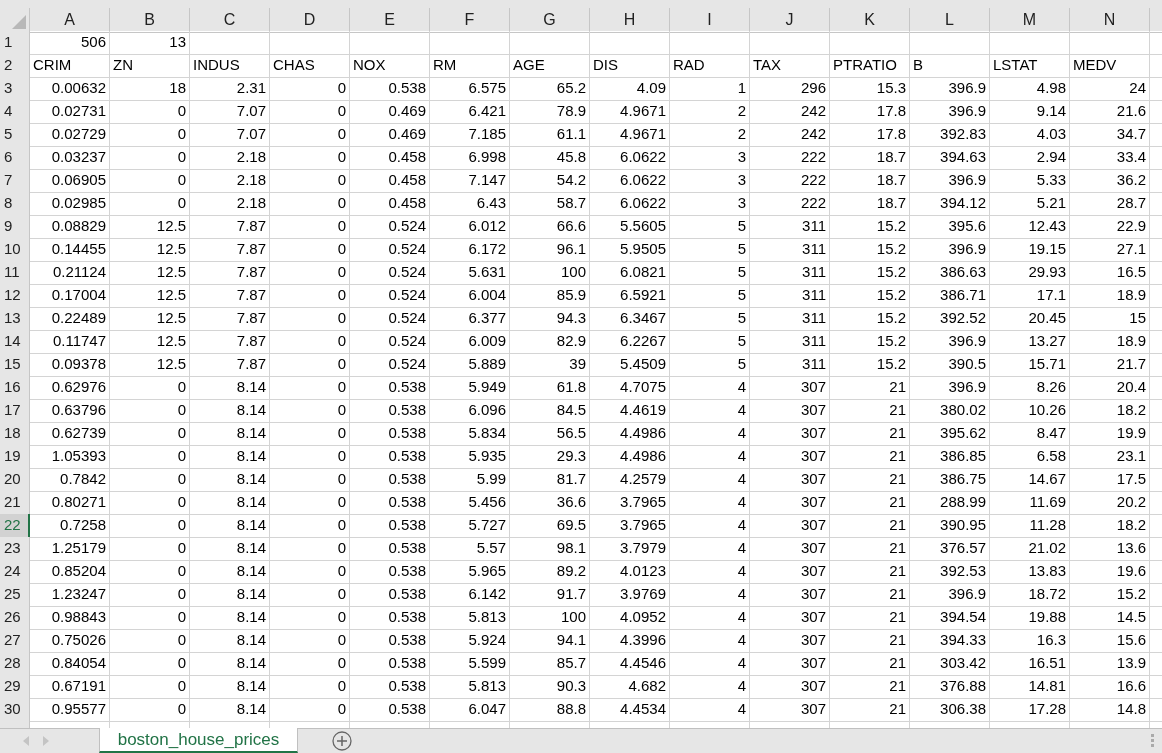 The height and width of the screenshot is (753, 1162). Describe the element at coordinates (19, 22) in the screenshot. I see `select-all-triangle-icon` at that location.